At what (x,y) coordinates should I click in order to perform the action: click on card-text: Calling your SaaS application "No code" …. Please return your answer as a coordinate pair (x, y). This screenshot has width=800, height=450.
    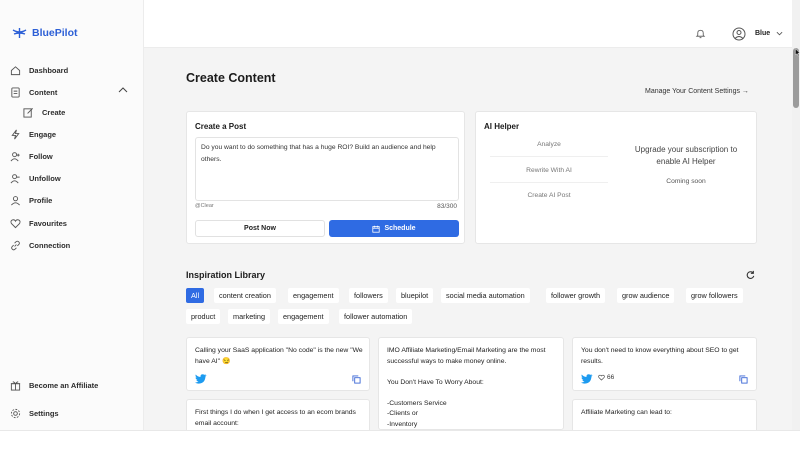
    Looking at the image, I should click on (279, 356).